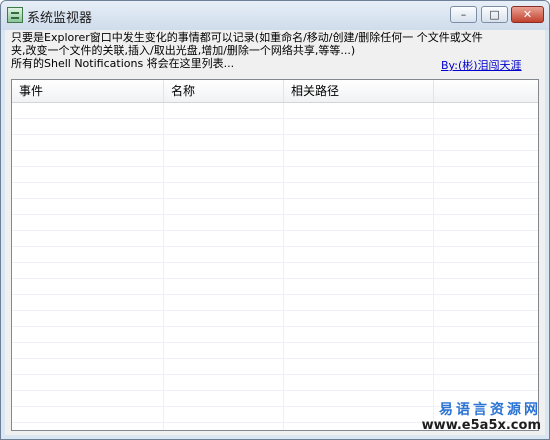 This screenshot has height=440, width=550. I want to click on window-title: 系统监视器, so click(60, 18).